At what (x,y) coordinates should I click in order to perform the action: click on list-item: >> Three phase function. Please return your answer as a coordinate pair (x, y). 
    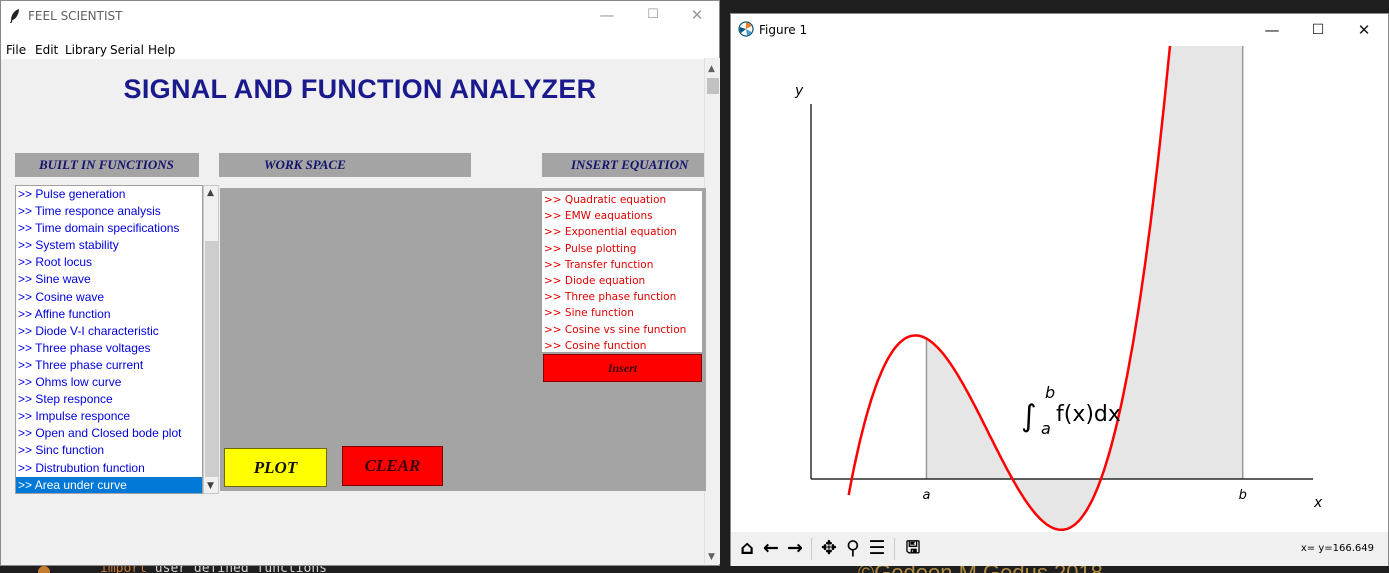
    Looking at the image, I should click on (622, 297).